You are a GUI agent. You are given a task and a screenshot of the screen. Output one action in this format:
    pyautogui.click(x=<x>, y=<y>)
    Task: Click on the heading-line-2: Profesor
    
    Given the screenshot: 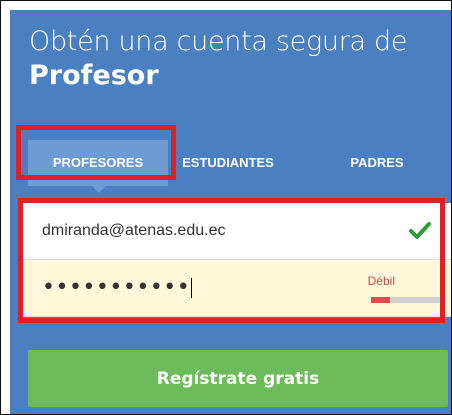 What is the action you would take?
    pyautogui.click(x=94, y=75)
    